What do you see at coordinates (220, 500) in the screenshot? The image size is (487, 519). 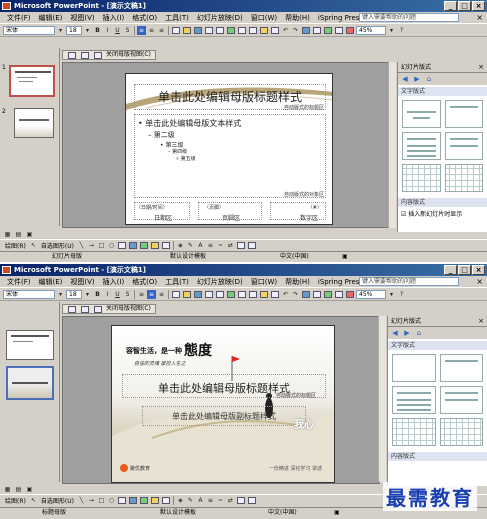 I see `dash-style-icon: ┅` at bounding box center [220, 500].